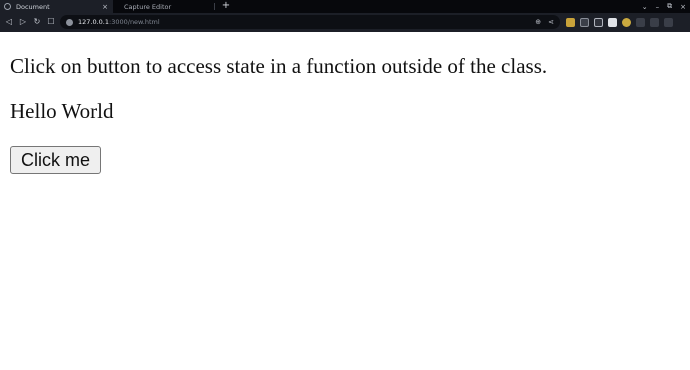 This screenshot has width=690, height=370. I want to click on forward-icon: ▷, so click(23, 22).